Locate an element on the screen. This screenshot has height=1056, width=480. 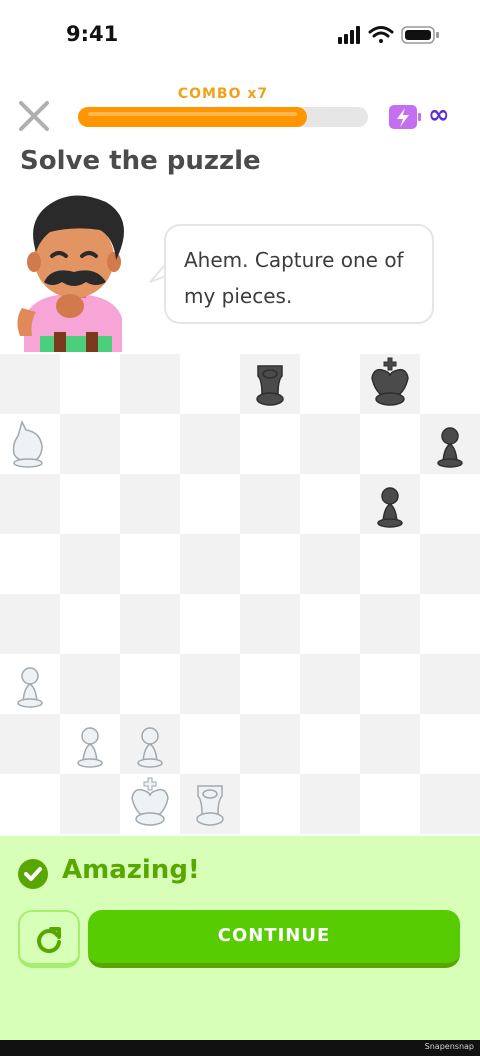
board-square-g3 is located at coordinates (390, 684).